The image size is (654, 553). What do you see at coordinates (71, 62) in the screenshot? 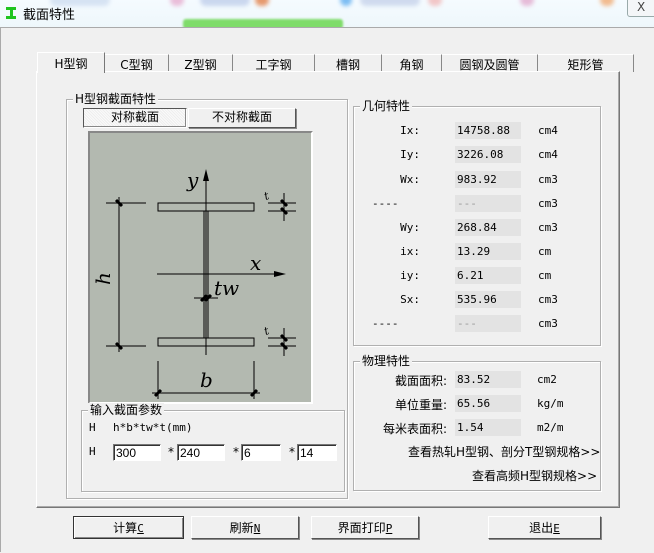
I see `tab-h-steel: H型钢` at bounding box center [71, 62].